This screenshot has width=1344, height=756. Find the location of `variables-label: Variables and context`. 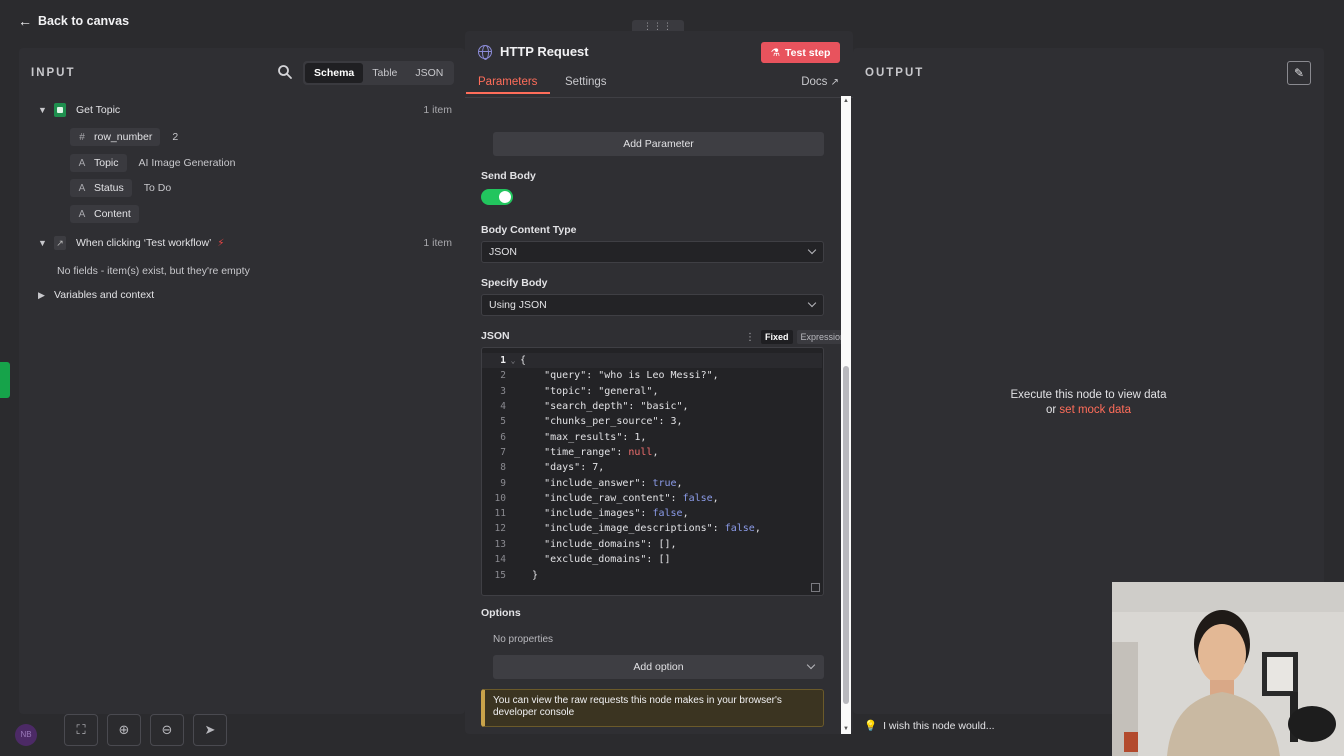

variables-label: Variables and context is located at coordinates (104, 295).